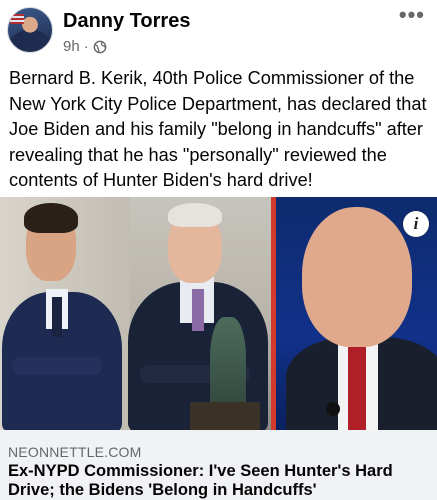  Describe the element at coordinates (357, 388) in the screenshot. I see `photo-person-right-tie` at that location.